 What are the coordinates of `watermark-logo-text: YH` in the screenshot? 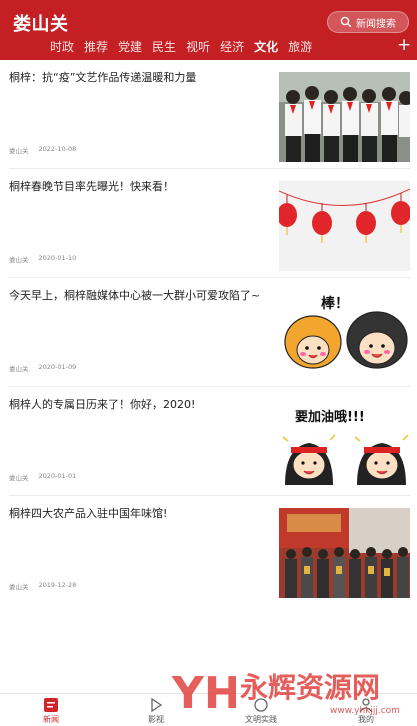 It's located at (203, 693).